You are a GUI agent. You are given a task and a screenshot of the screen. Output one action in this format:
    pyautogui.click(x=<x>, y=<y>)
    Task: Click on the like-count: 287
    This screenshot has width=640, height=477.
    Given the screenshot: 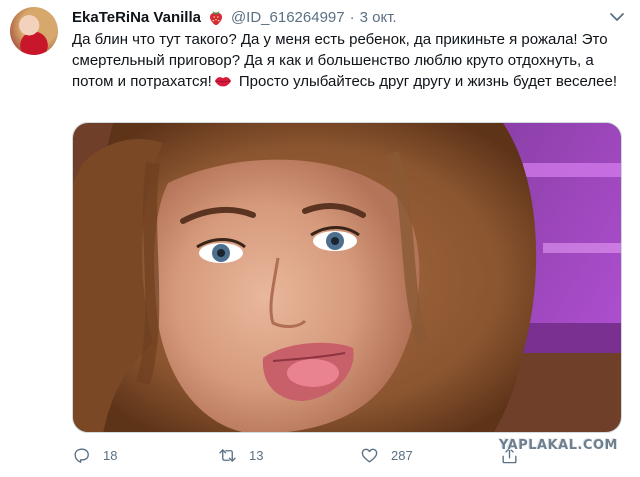 What is the action you would take?
    pyautogui.click(x=402, y=455)
    